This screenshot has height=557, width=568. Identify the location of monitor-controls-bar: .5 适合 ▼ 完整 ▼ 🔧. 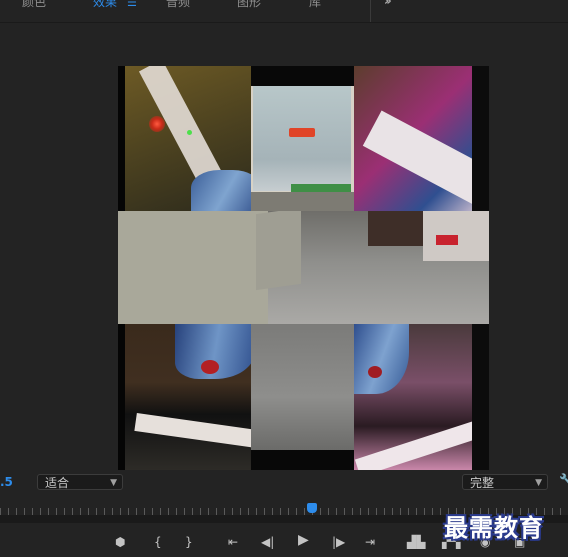
(284, 483).